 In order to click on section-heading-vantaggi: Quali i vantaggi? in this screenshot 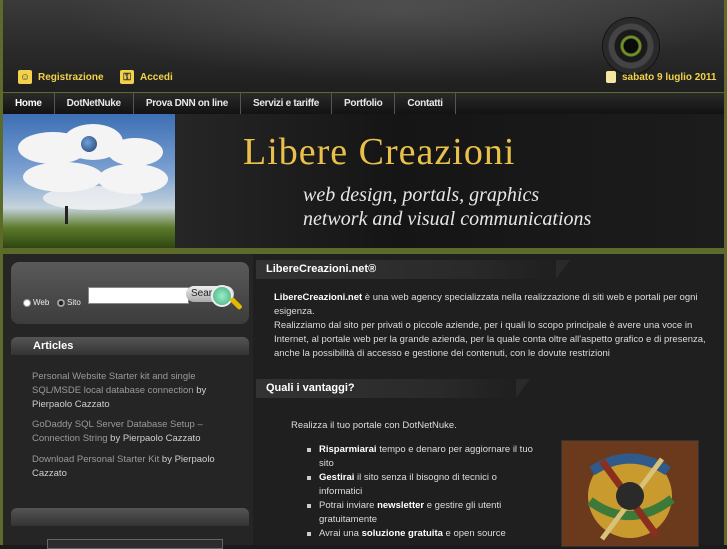, I will do `click(393, 388)`.